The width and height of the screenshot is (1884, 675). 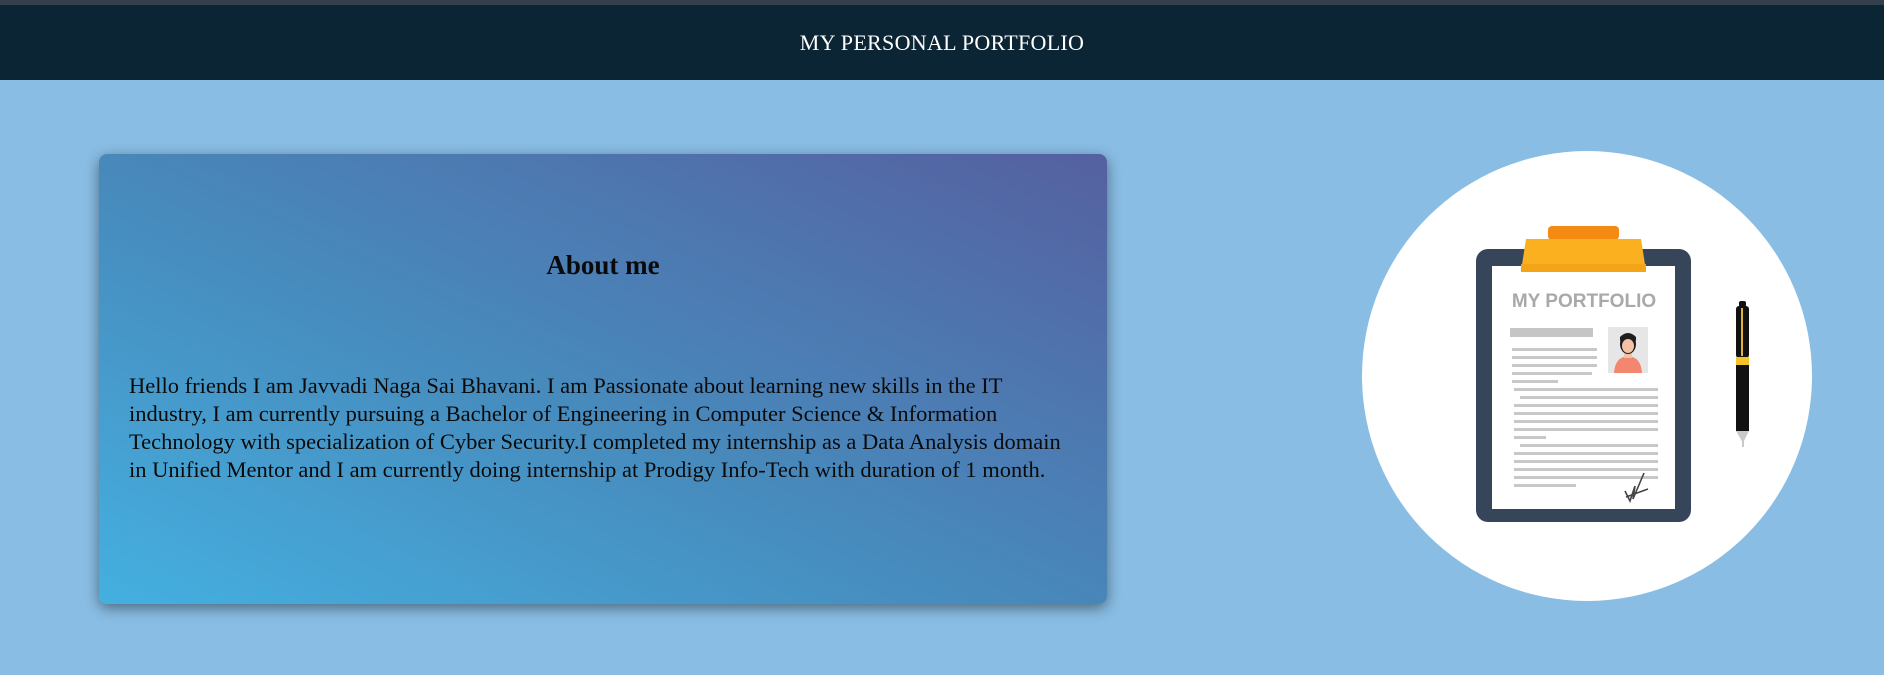 What do you see at coordinates (1583, 233) in the screenshot?
I see `clip-top` at bounding box center [1583, 233].